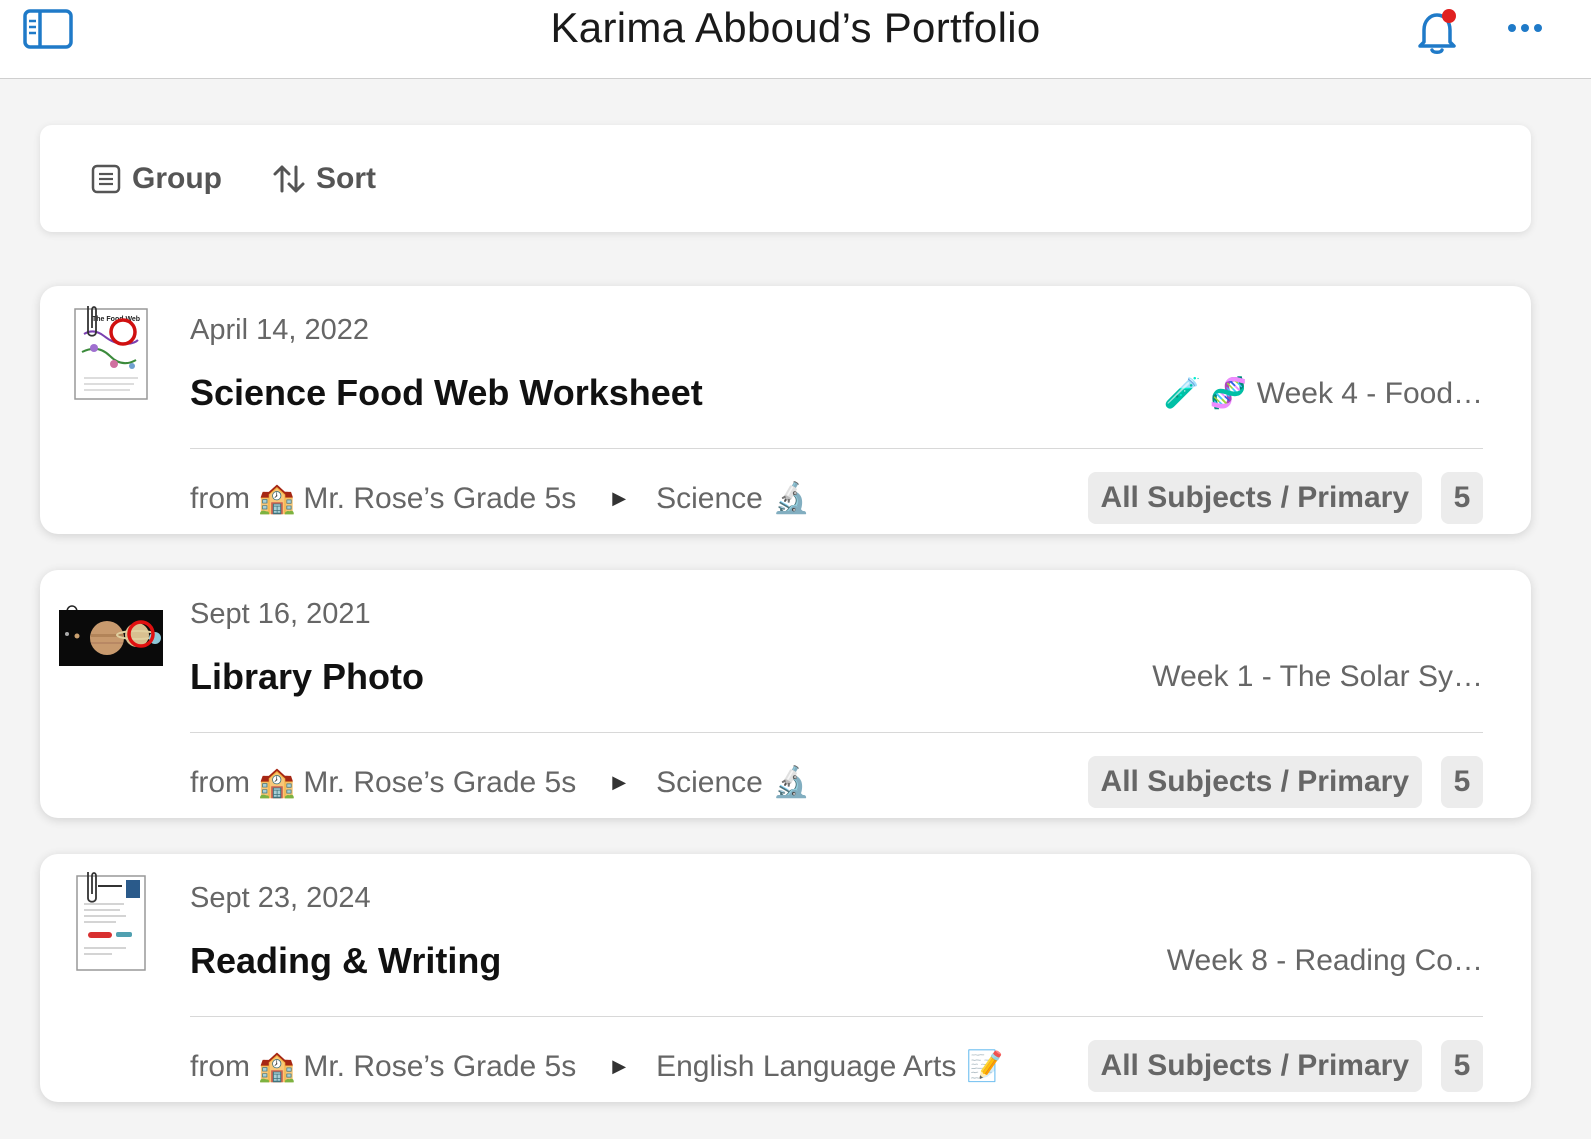 This screenshot has height=1139, width=1591. I want to click on memo-icon: 📝, so click(985, 1066).